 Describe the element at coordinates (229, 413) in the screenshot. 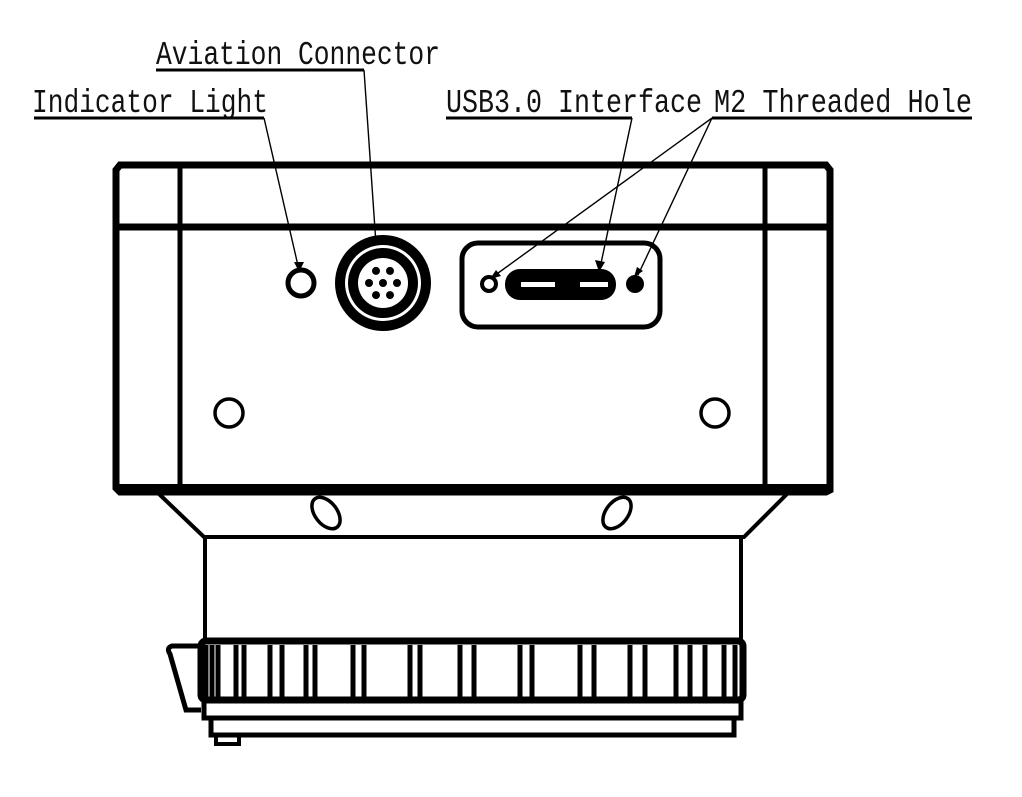

I see `screw-hole-left-icon` at that location.